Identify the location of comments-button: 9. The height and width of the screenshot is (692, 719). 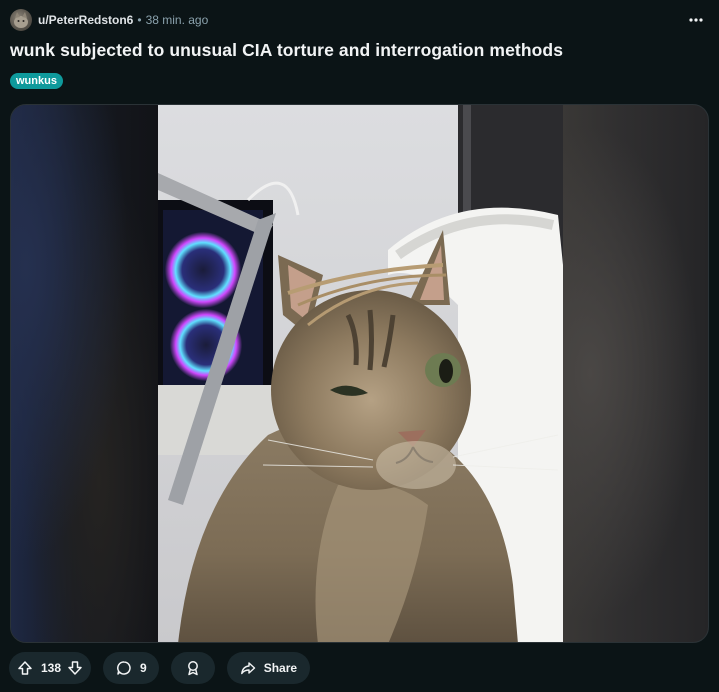
(131, 668).